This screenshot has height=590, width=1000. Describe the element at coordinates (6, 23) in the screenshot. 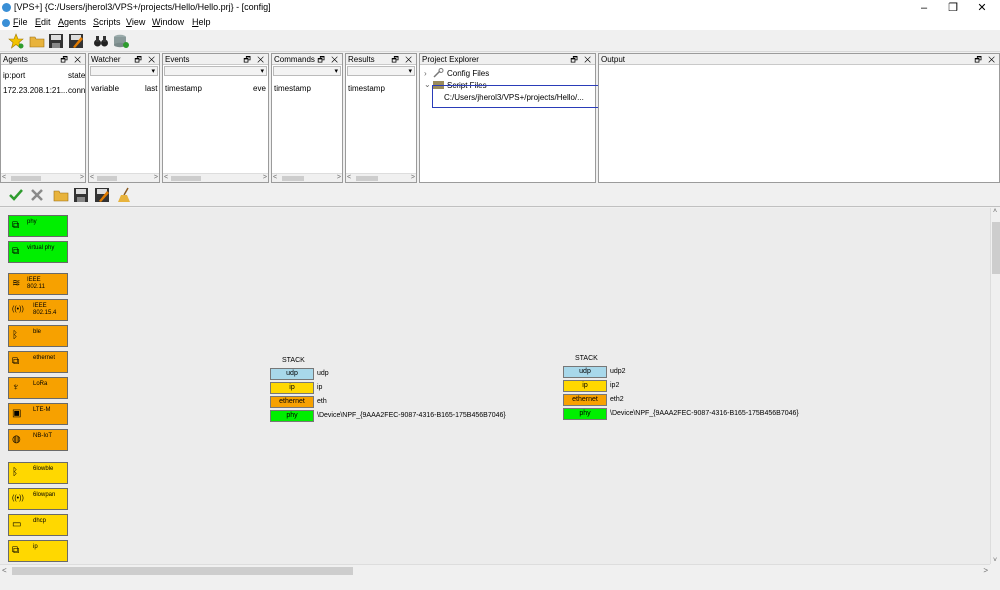

I see `app-menu-icon` at that location.